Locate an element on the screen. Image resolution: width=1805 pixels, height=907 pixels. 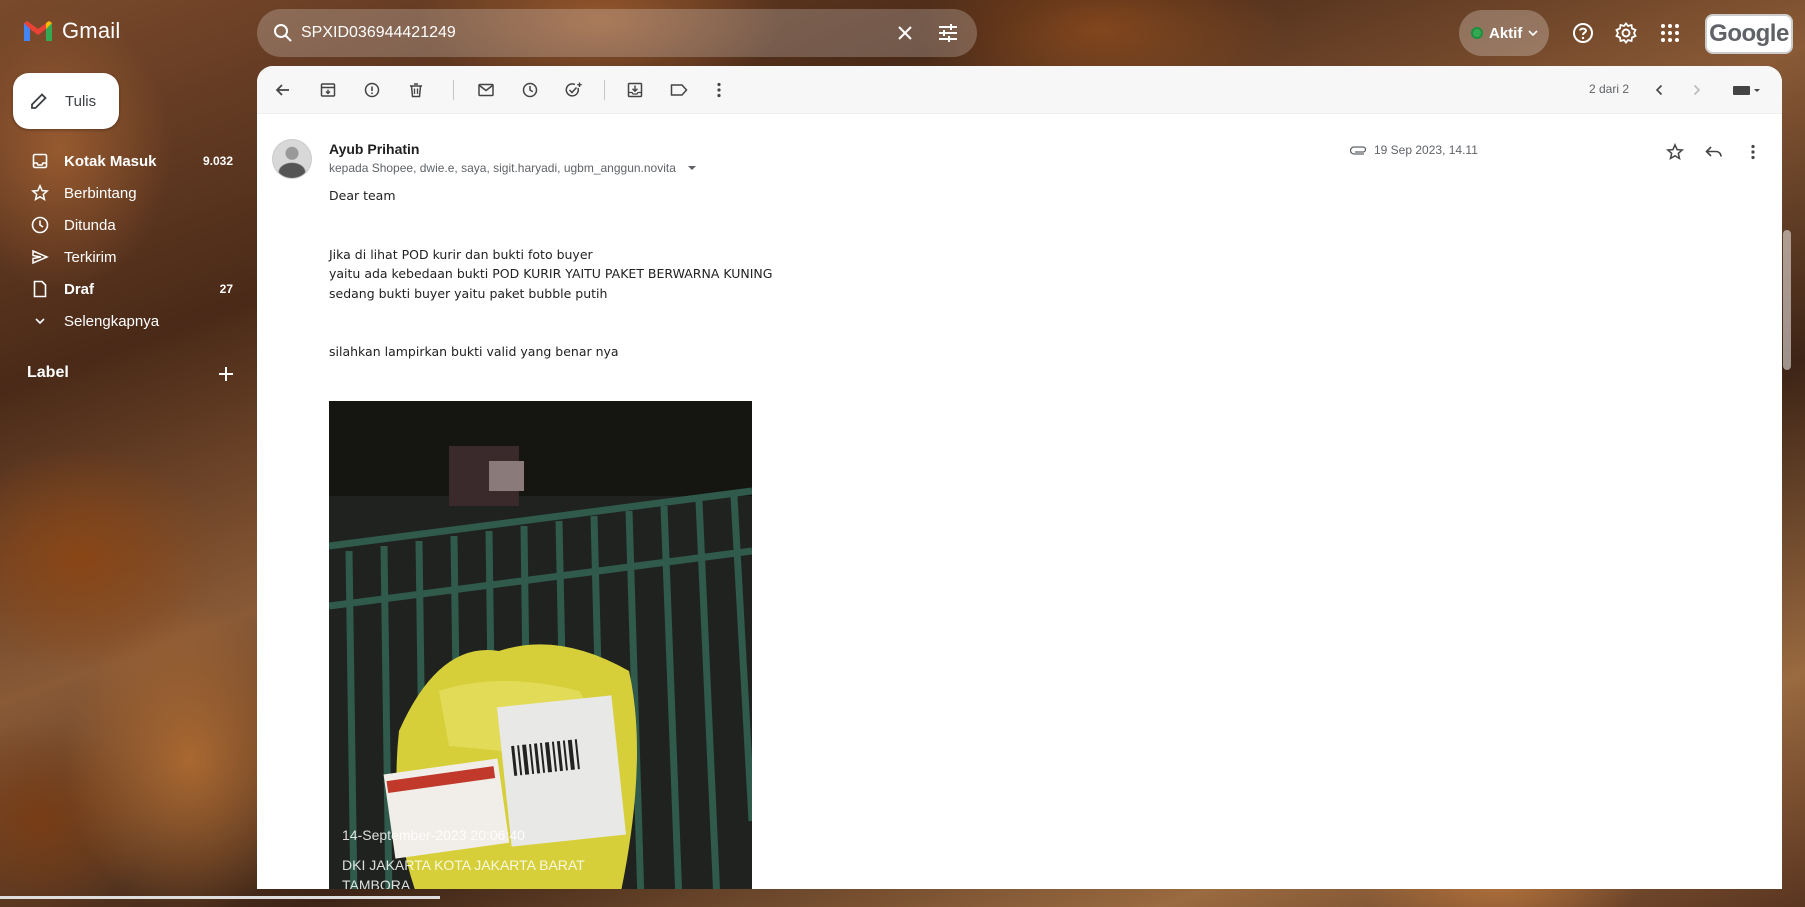
clear-search-button is located at coordinates (905, 33).